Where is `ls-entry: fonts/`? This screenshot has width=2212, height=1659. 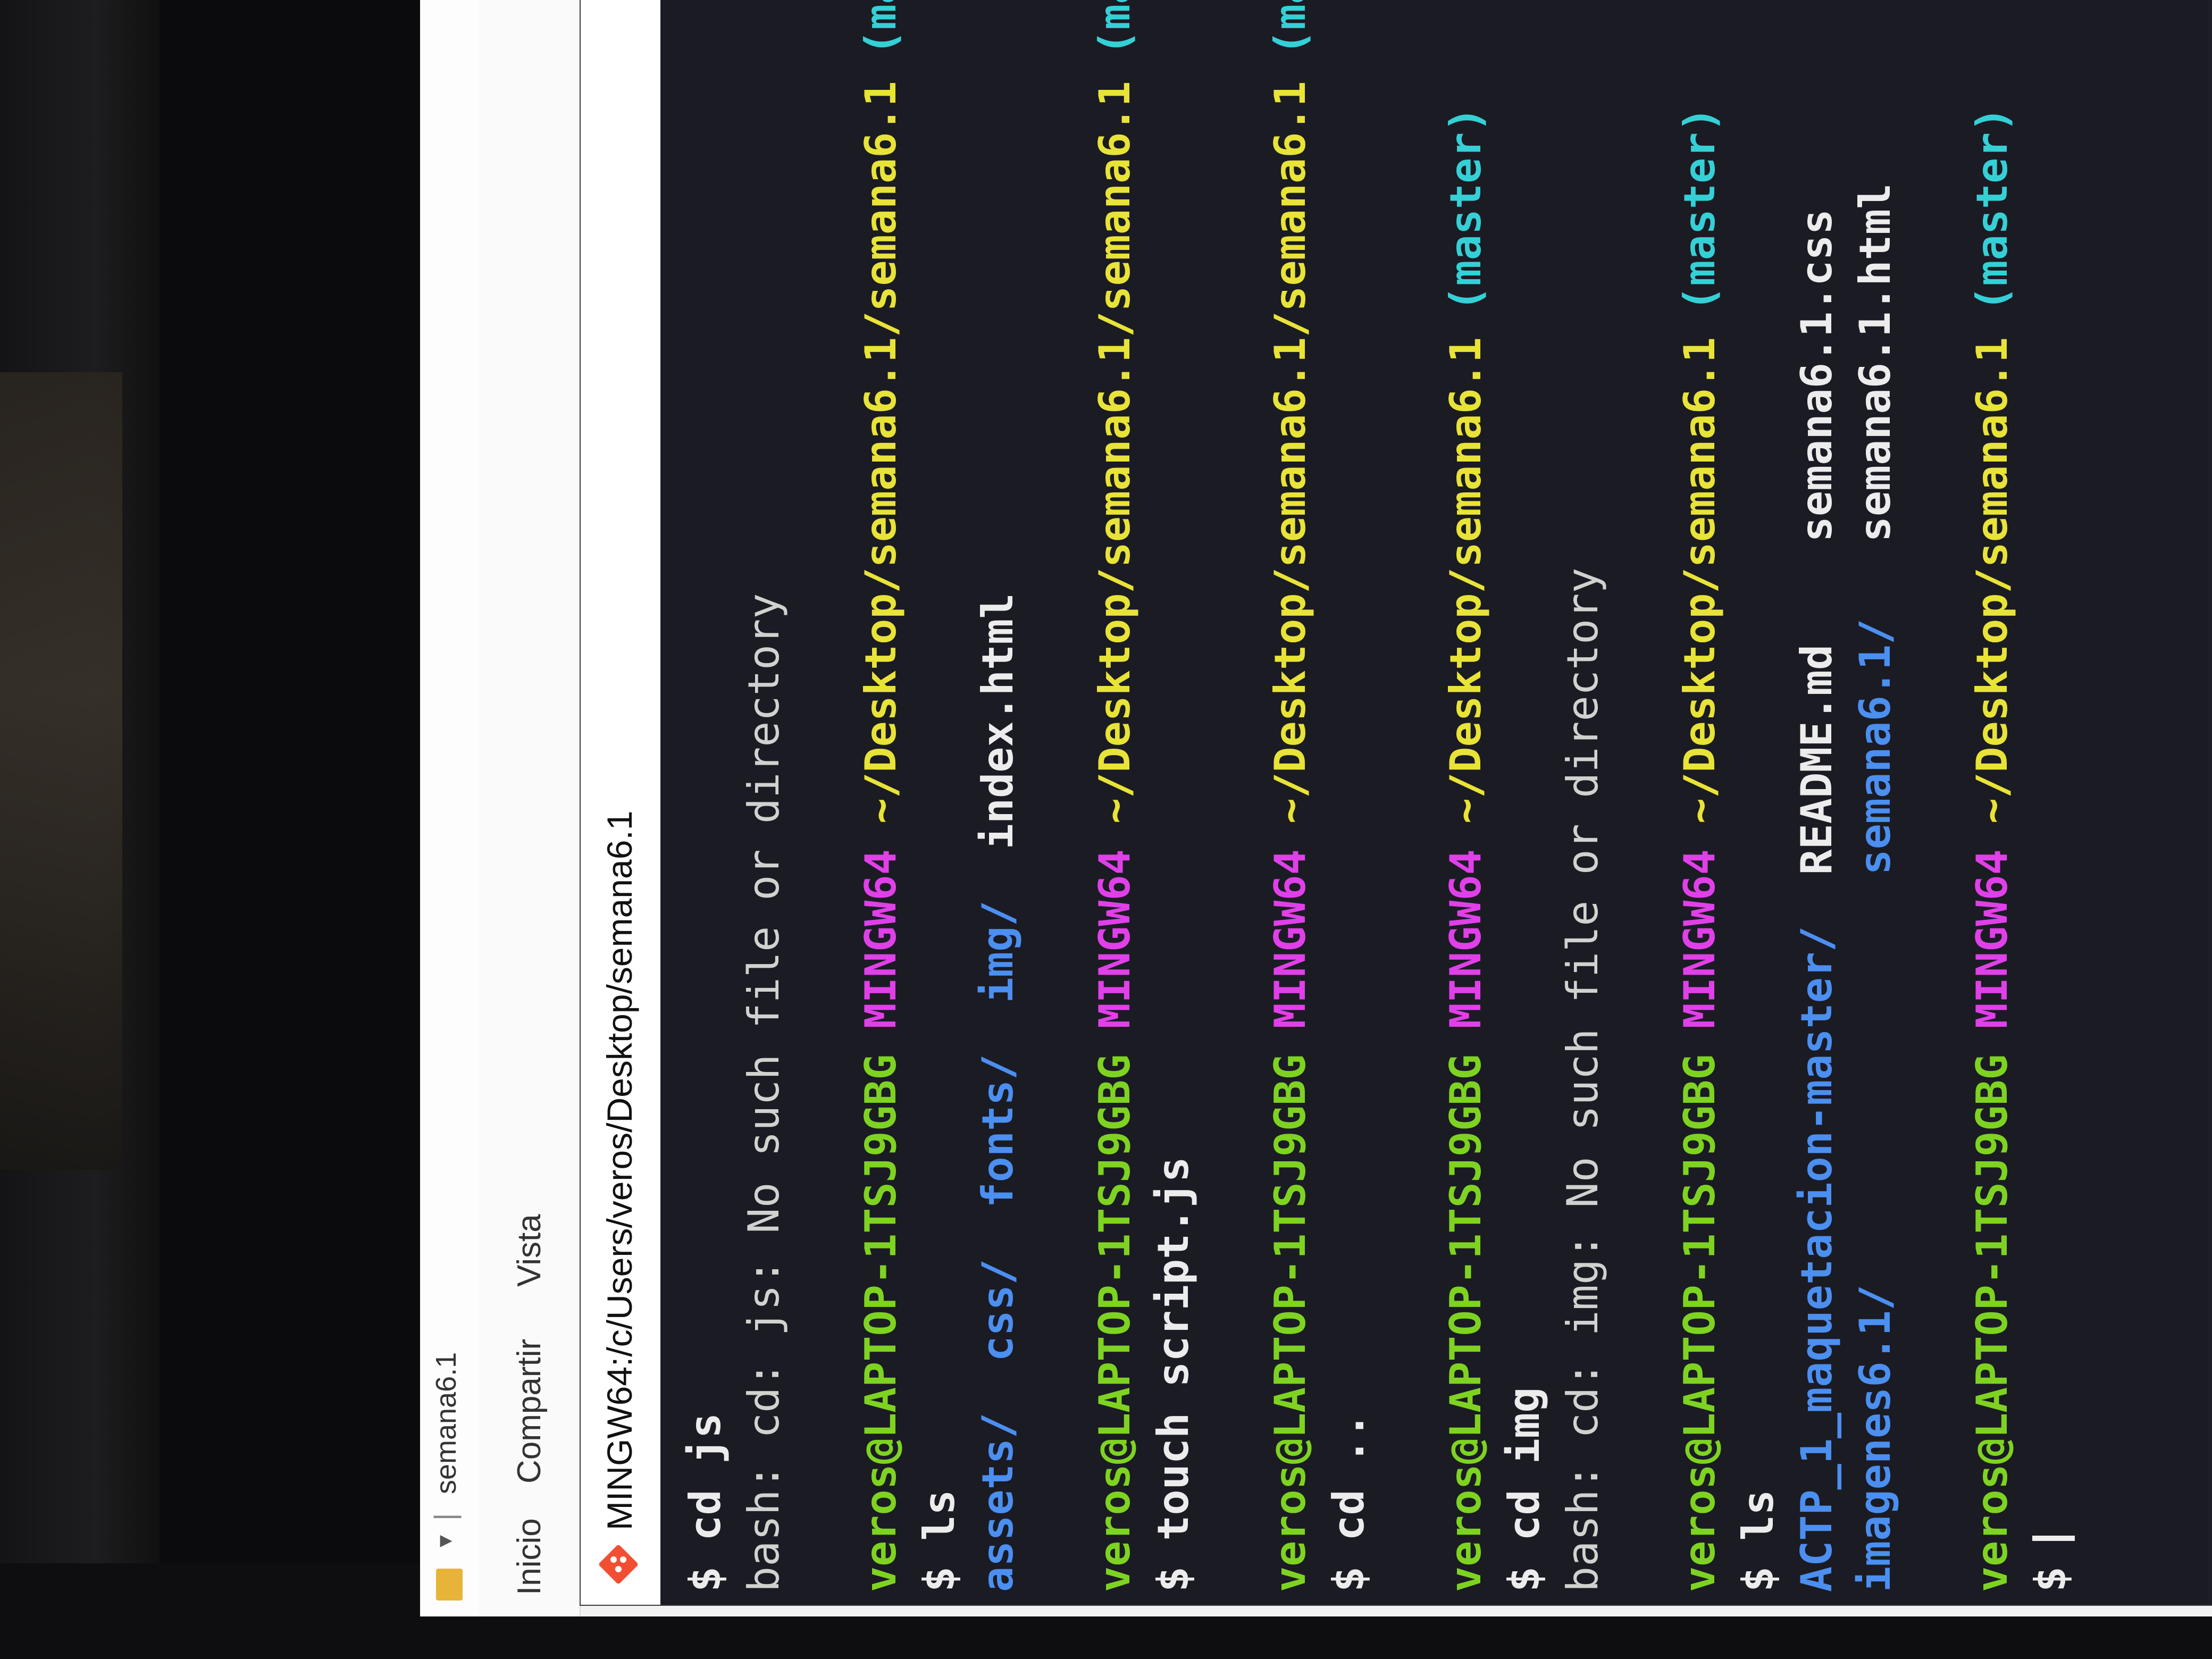
ls-entry: fonts/ is located at coordinates (998, 1131).